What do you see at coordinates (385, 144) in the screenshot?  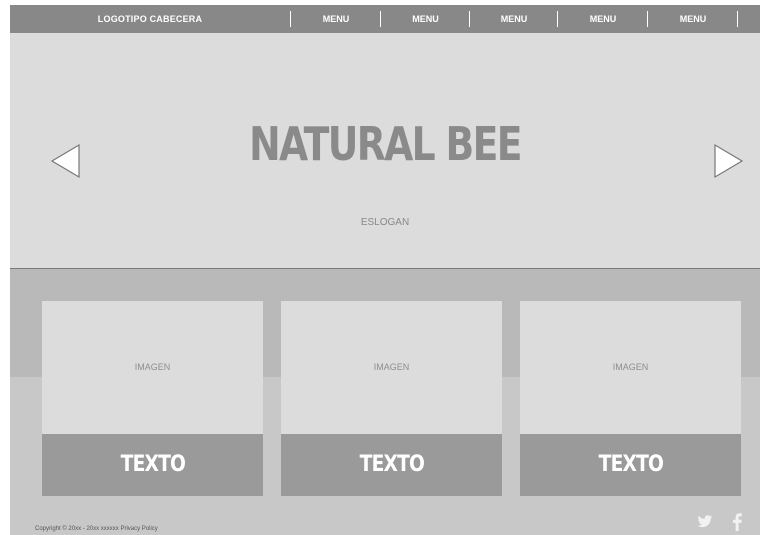 I see `hero-title: NATURAL BEE` at bounding box center [385, 144].